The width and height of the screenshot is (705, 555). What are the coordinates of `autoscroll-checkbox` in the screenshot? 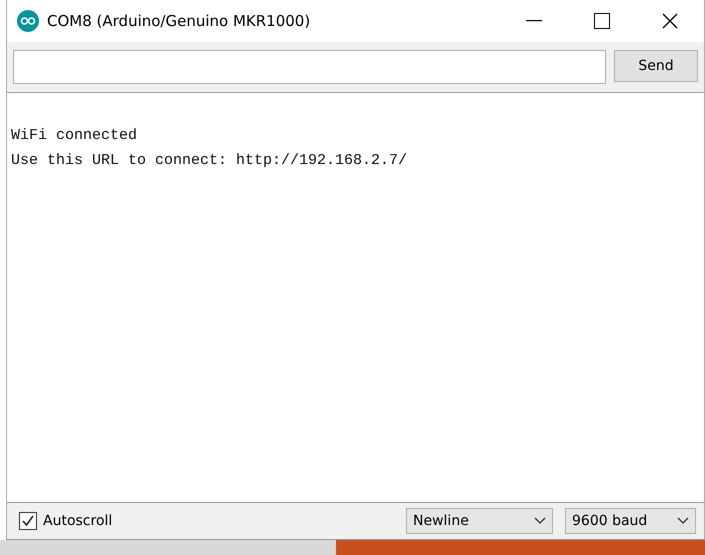 It's located at (28, 521).